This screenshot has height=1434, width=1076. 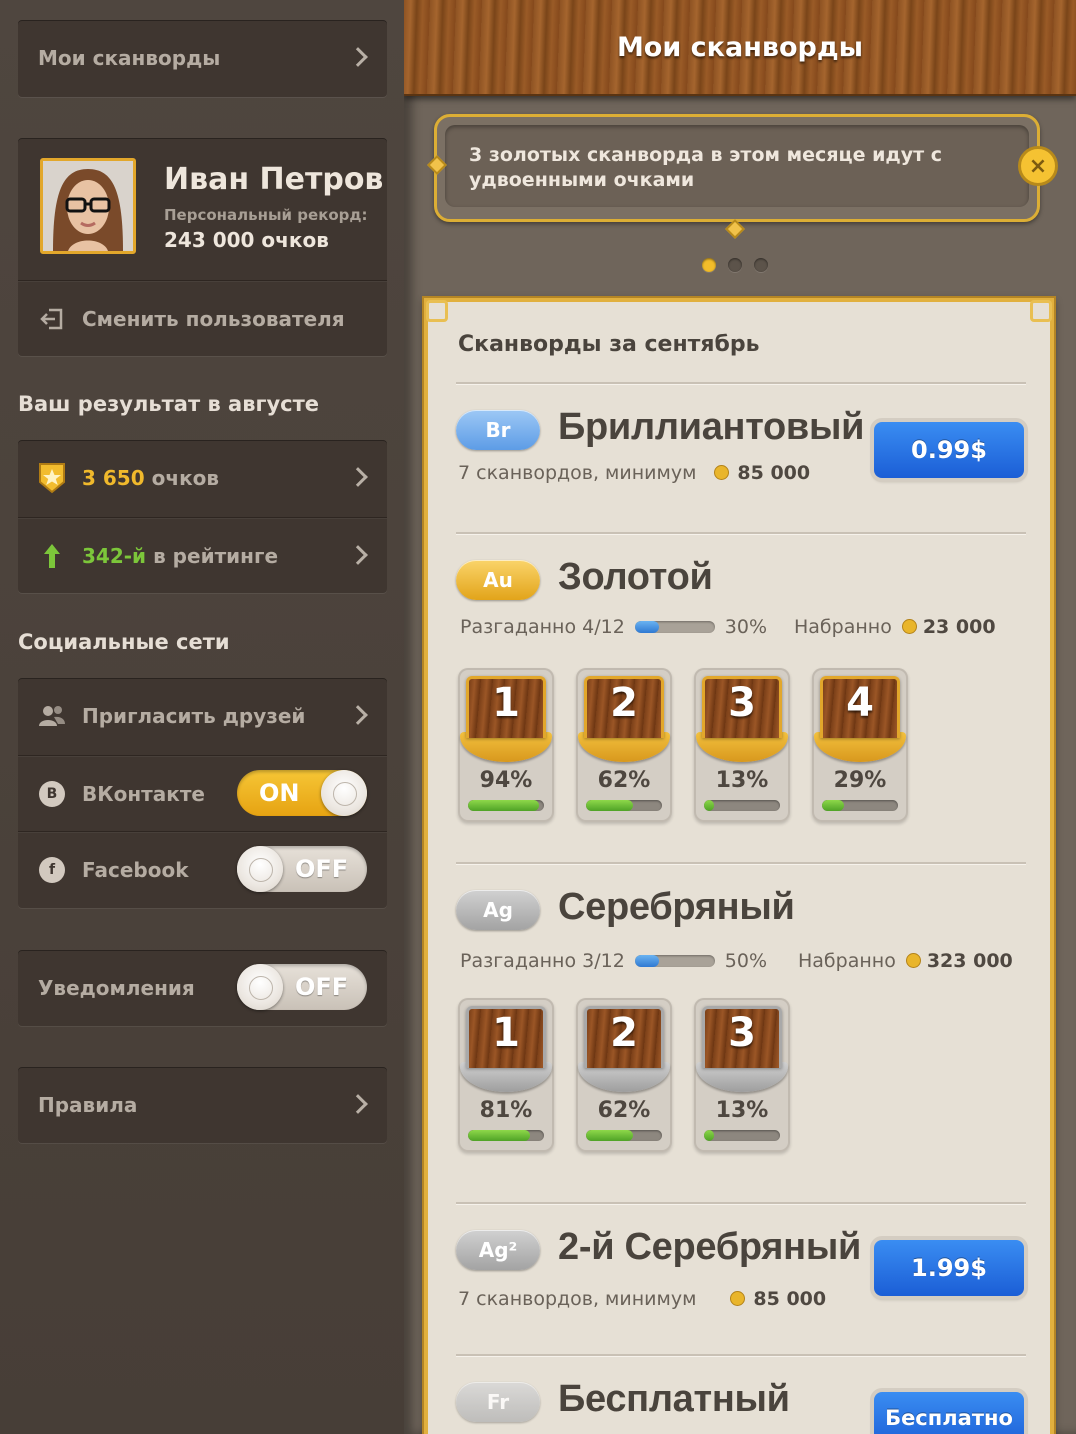 What do you see at coordinates (949, 1413) in the screenshot?
I see `free-button: Бесплатно` at bounding box center [949, 1413].